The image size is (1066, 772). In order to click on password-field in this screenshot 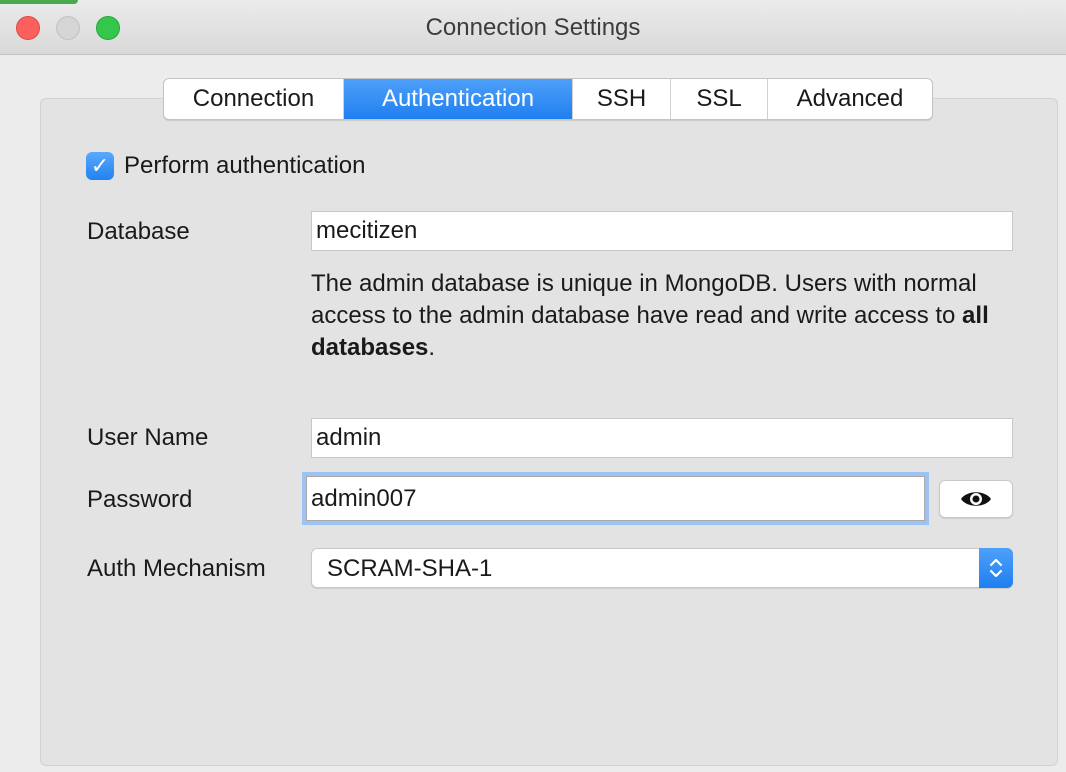, I will do `click(615, 498)`.